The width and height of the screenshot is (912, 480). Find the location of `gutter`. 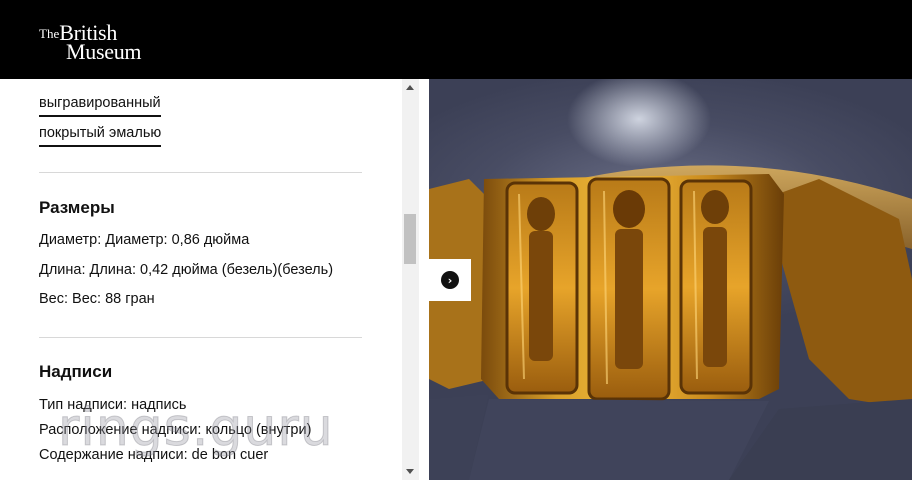

gutter is located at coordinates (424, 279).